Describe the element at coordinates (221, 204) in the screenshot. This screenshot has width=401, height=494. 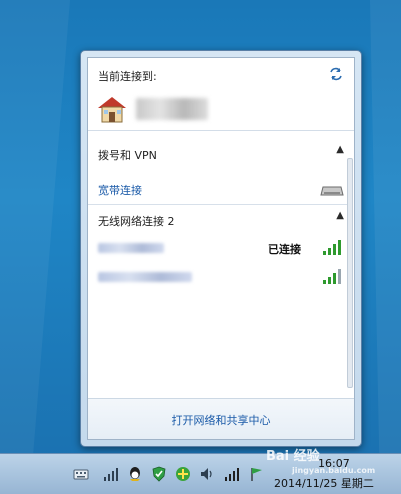
I see `divider` at that location.